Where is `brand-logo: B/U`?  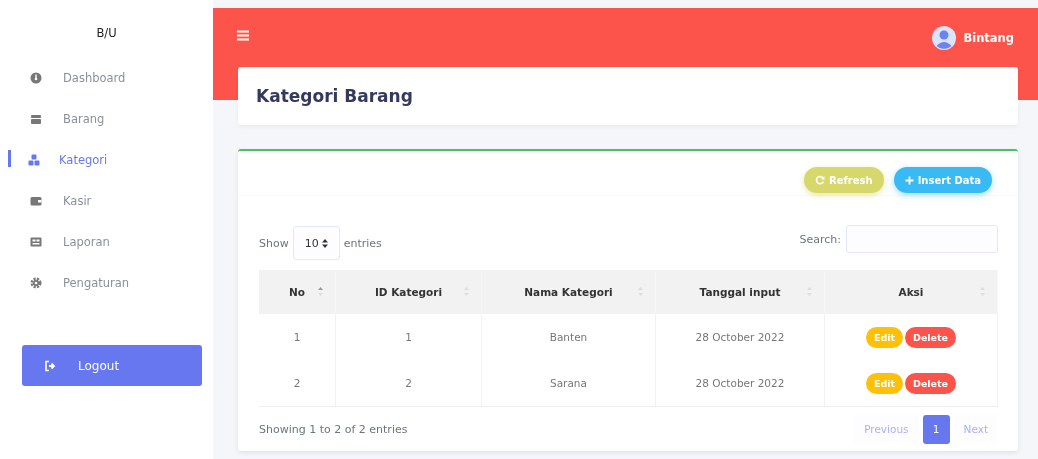
brand-logo: B/U is located at coordinates (106, 33).